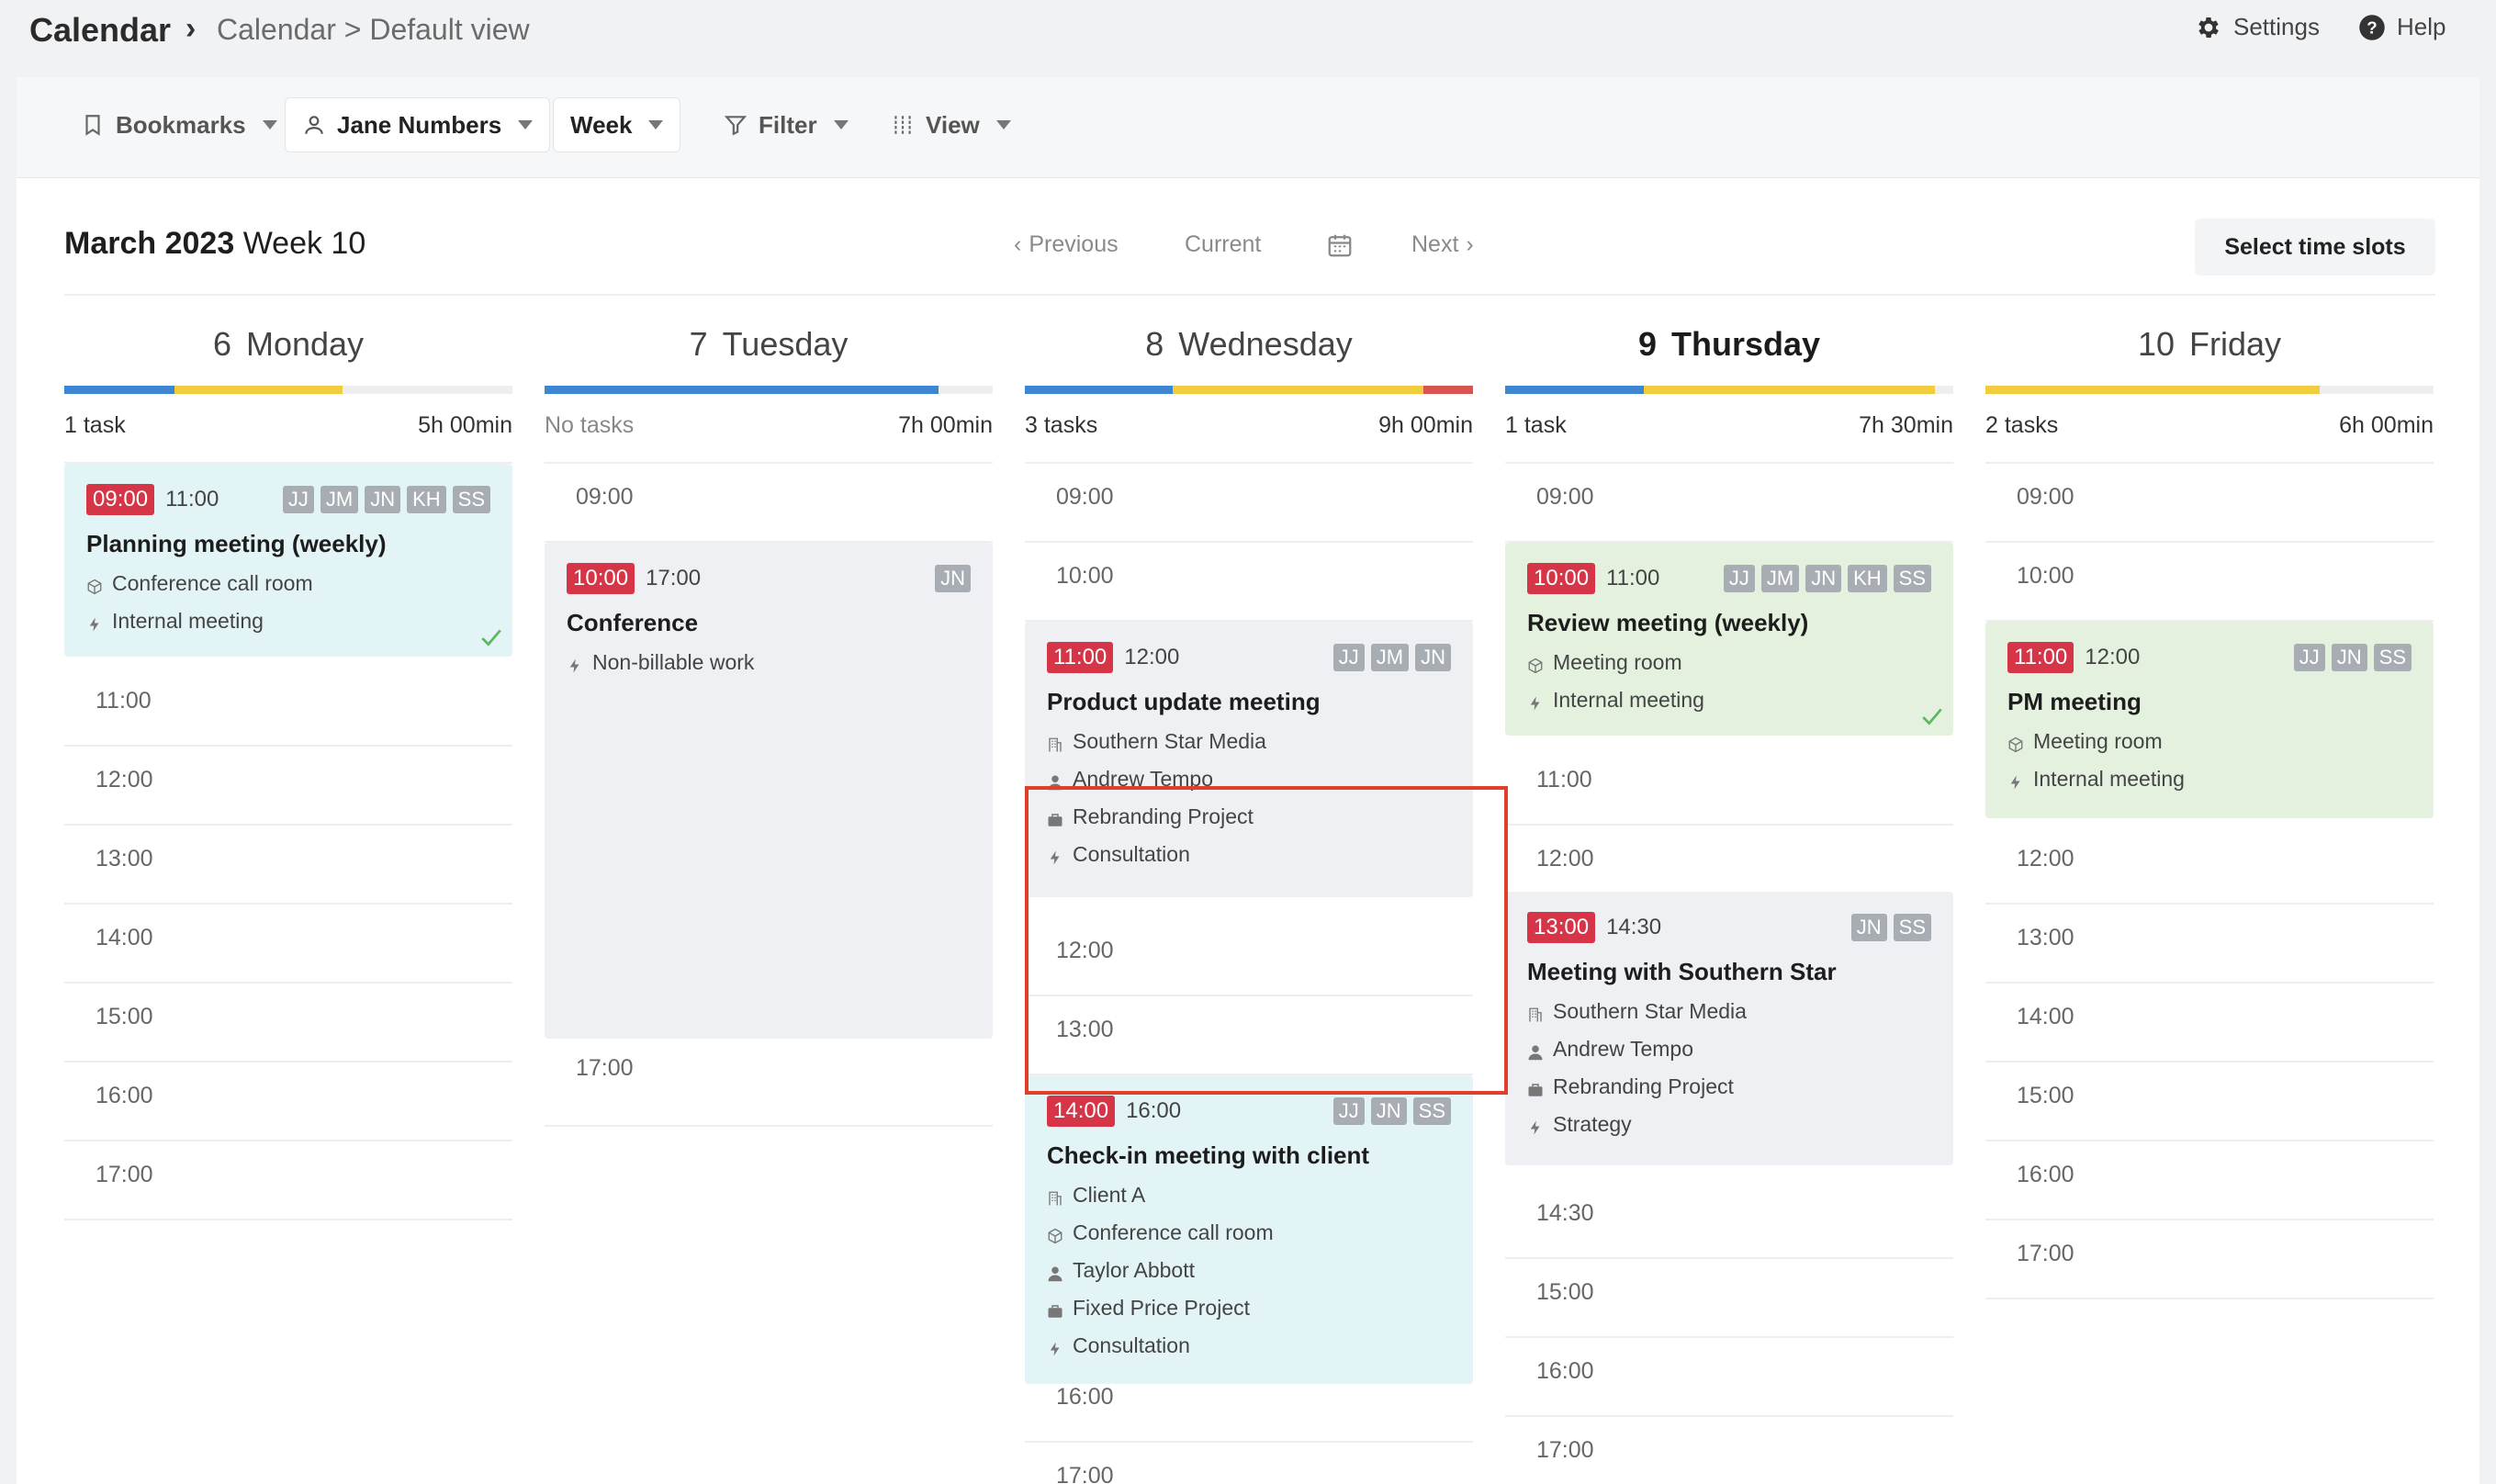 The height and width of the screenshot is (1484, 2496). I want to click on range-dropdown: Week, so click(617, 125).